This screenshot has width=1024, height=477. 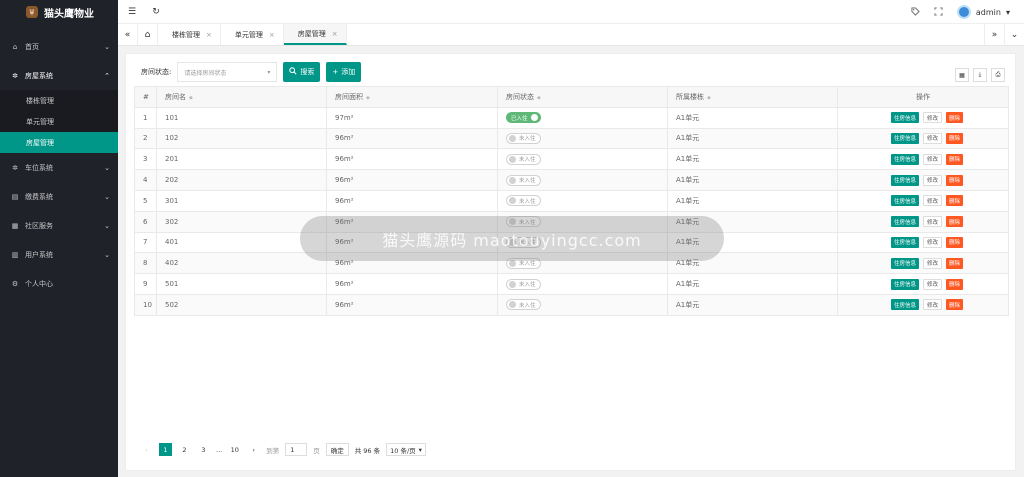 I want to click on status-switch-label: 未入住, so click(x=527, y=139).